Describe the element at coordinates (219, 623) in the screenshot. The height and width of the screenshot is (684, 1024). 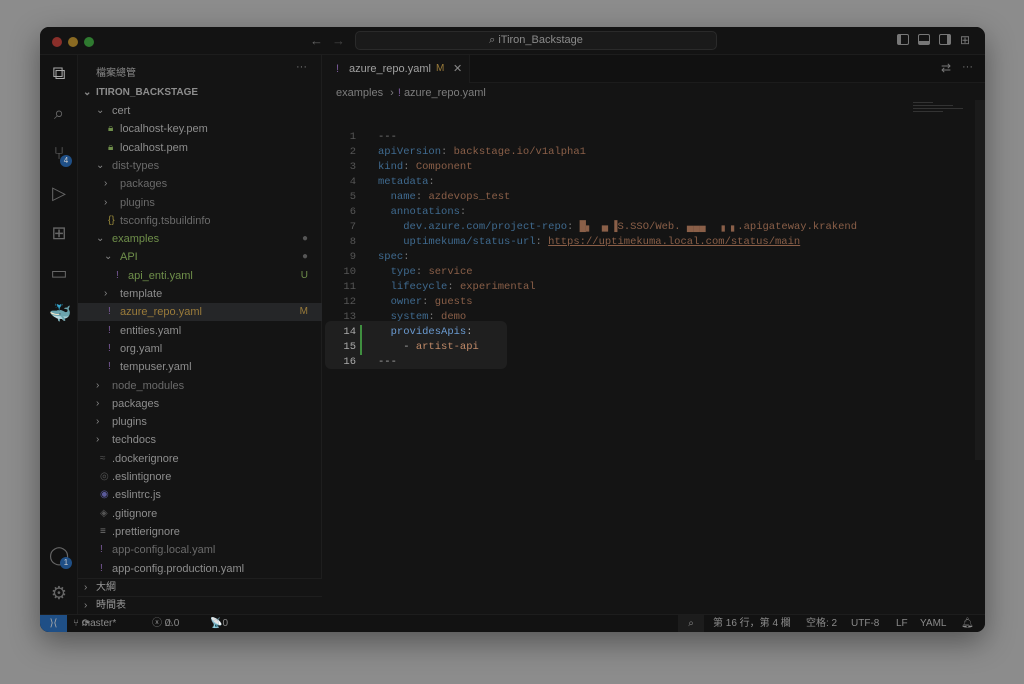
I see `ports-indicator: 📡 0` at that location.